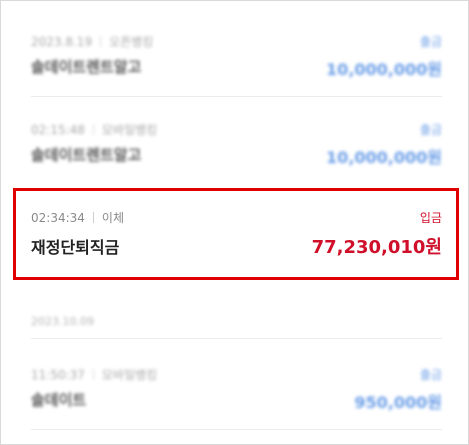 This screenshot has height=445, width=469. Describe the element at coordinates (58, 375) in the screenshot. I see `transaction-time: 11:50:37` at that location.